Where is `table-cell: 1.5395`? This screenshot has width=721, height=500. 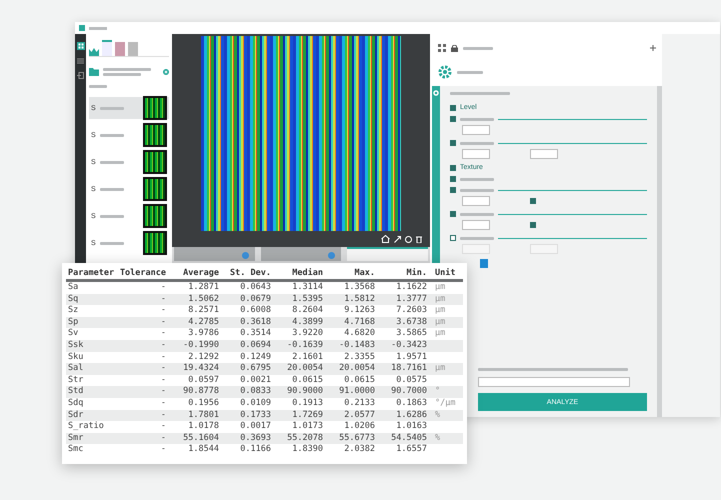 table-cell: 1.5395 is located at coordinates (299, 300).